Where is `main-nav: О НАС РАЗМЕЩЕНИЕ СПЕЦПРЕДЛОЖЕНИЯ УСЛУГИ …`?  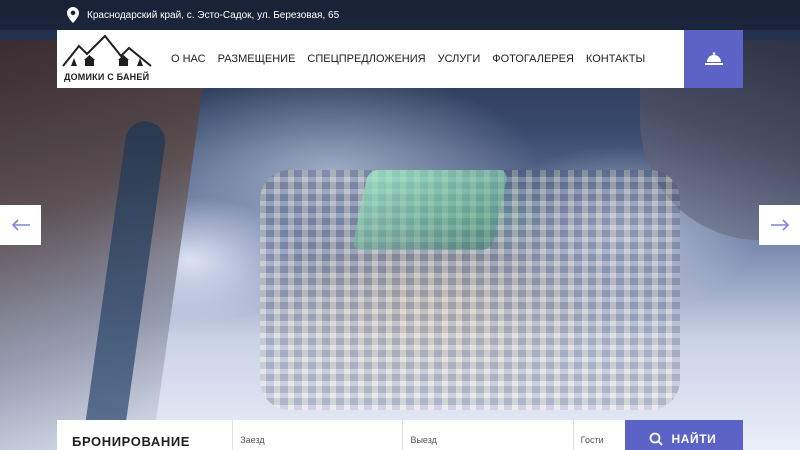
main-nav: О НАС РАЗМЕЩЕНИЕ СПЕЦПРЕДЛОЖЕНИЯ УСЛУГИ … is located at coordinates (414, 59).